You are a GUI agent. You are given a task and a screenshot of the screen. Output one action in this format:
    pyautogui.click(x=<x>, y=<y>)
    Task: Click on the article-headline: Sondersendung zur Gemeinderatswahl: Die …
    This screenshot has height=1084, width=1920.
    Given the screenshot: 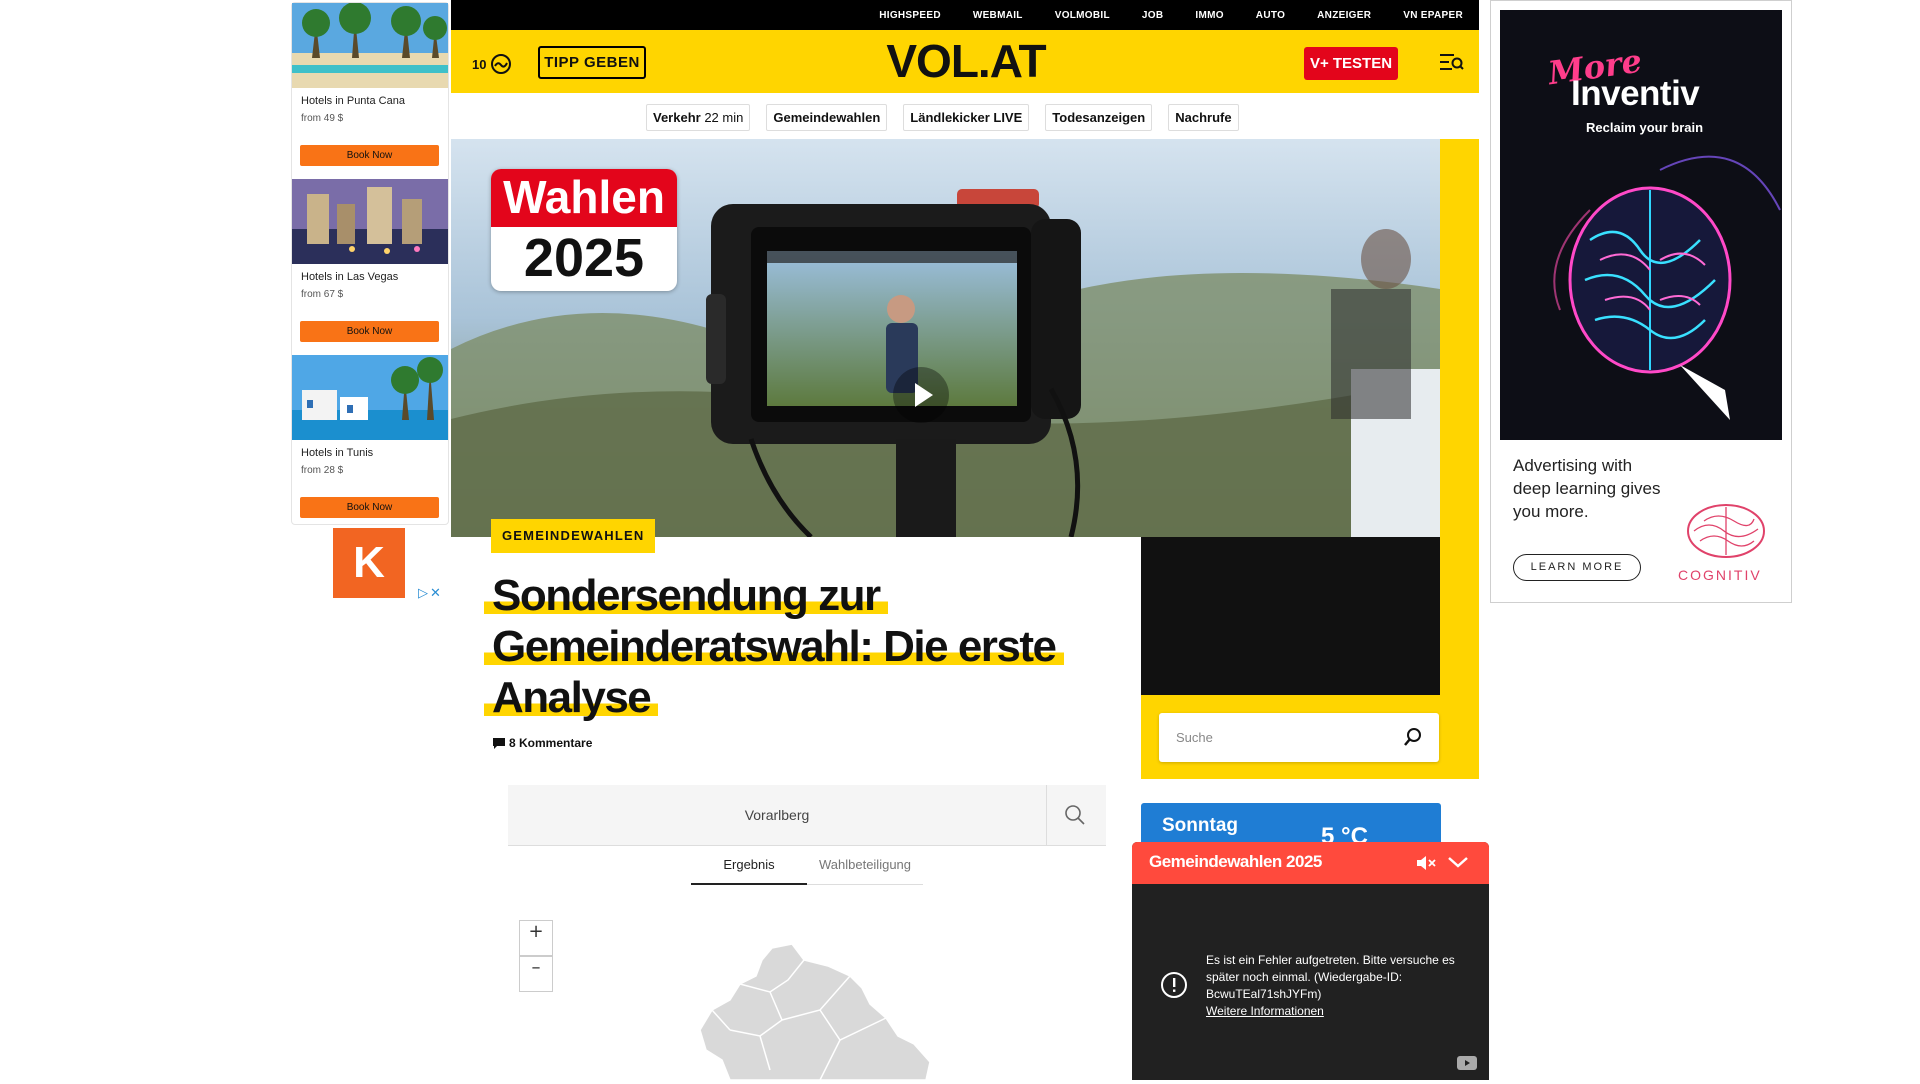 What is the action you would take?
    pyautogui.click(x=784, y=646)
    